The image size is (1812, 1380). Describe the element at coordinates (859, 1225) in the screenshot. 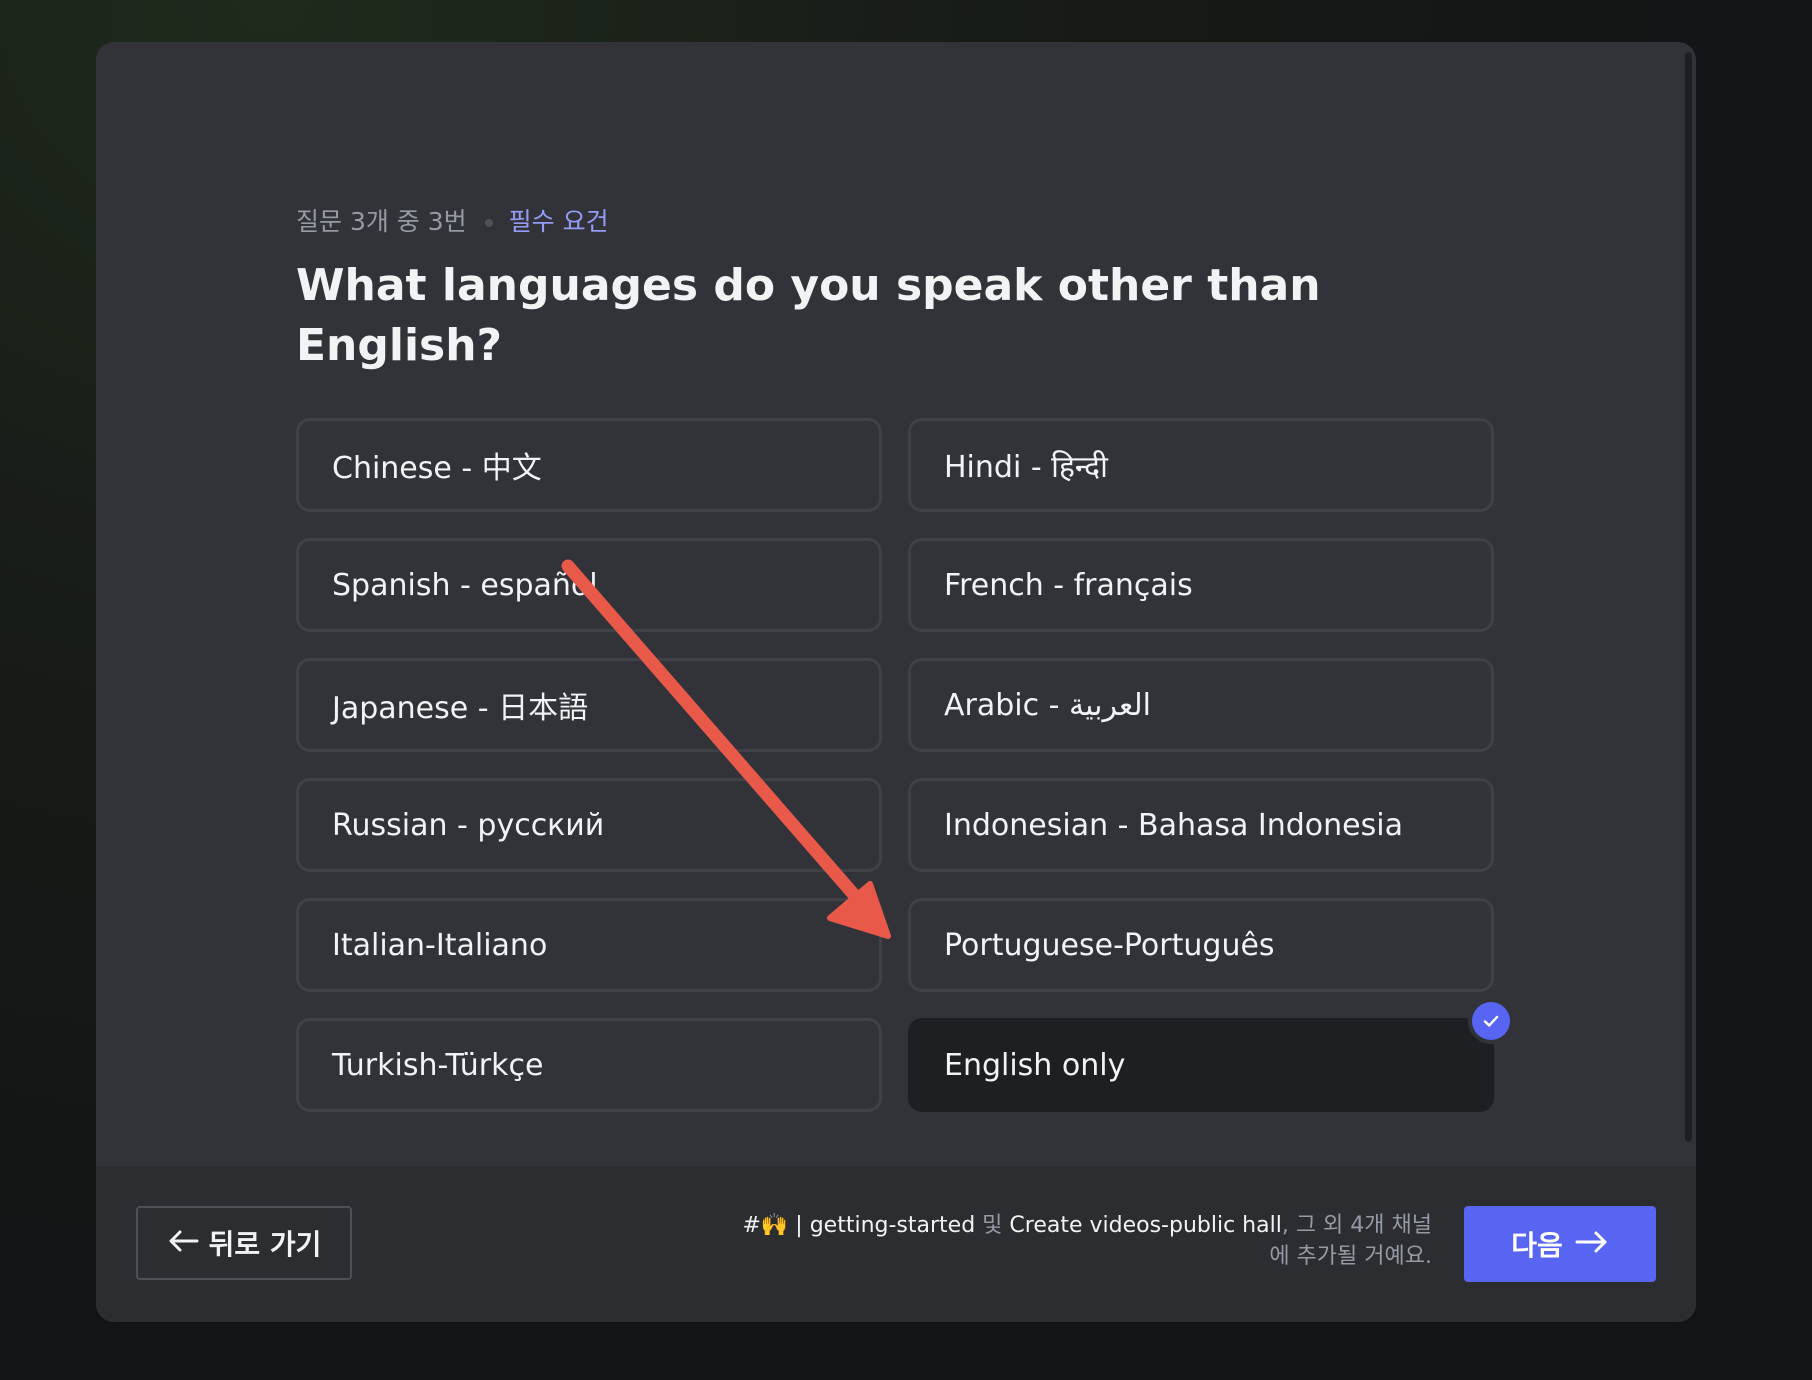

I see `channel-name: #🙌 | getting-started` at that location.